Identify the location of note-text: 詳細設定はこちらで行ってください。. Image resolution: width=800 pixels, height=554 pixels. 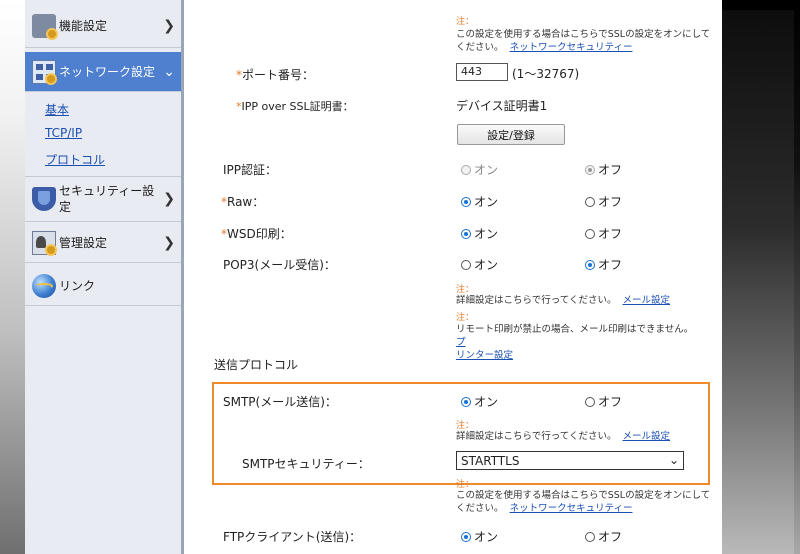
(536, 436).